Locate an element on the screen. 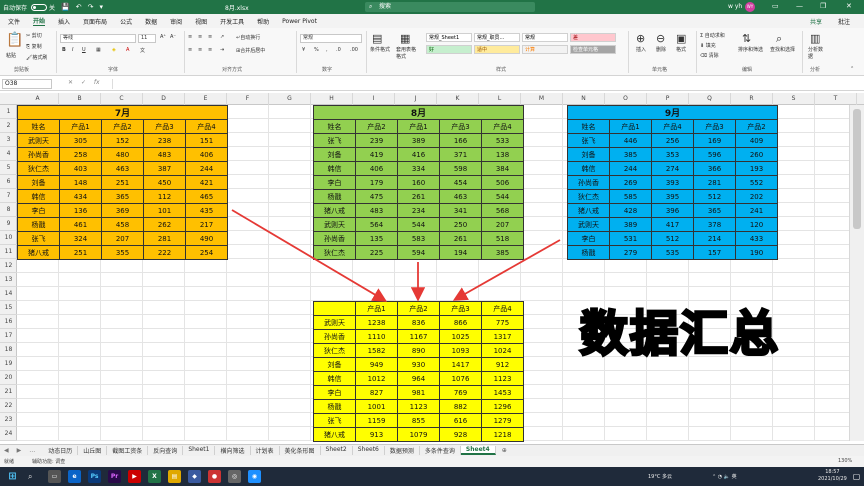 This screenshot has width=864, height=486. accessibility-status: 辅助功能: 调查 is located at coordinates (48, 461).